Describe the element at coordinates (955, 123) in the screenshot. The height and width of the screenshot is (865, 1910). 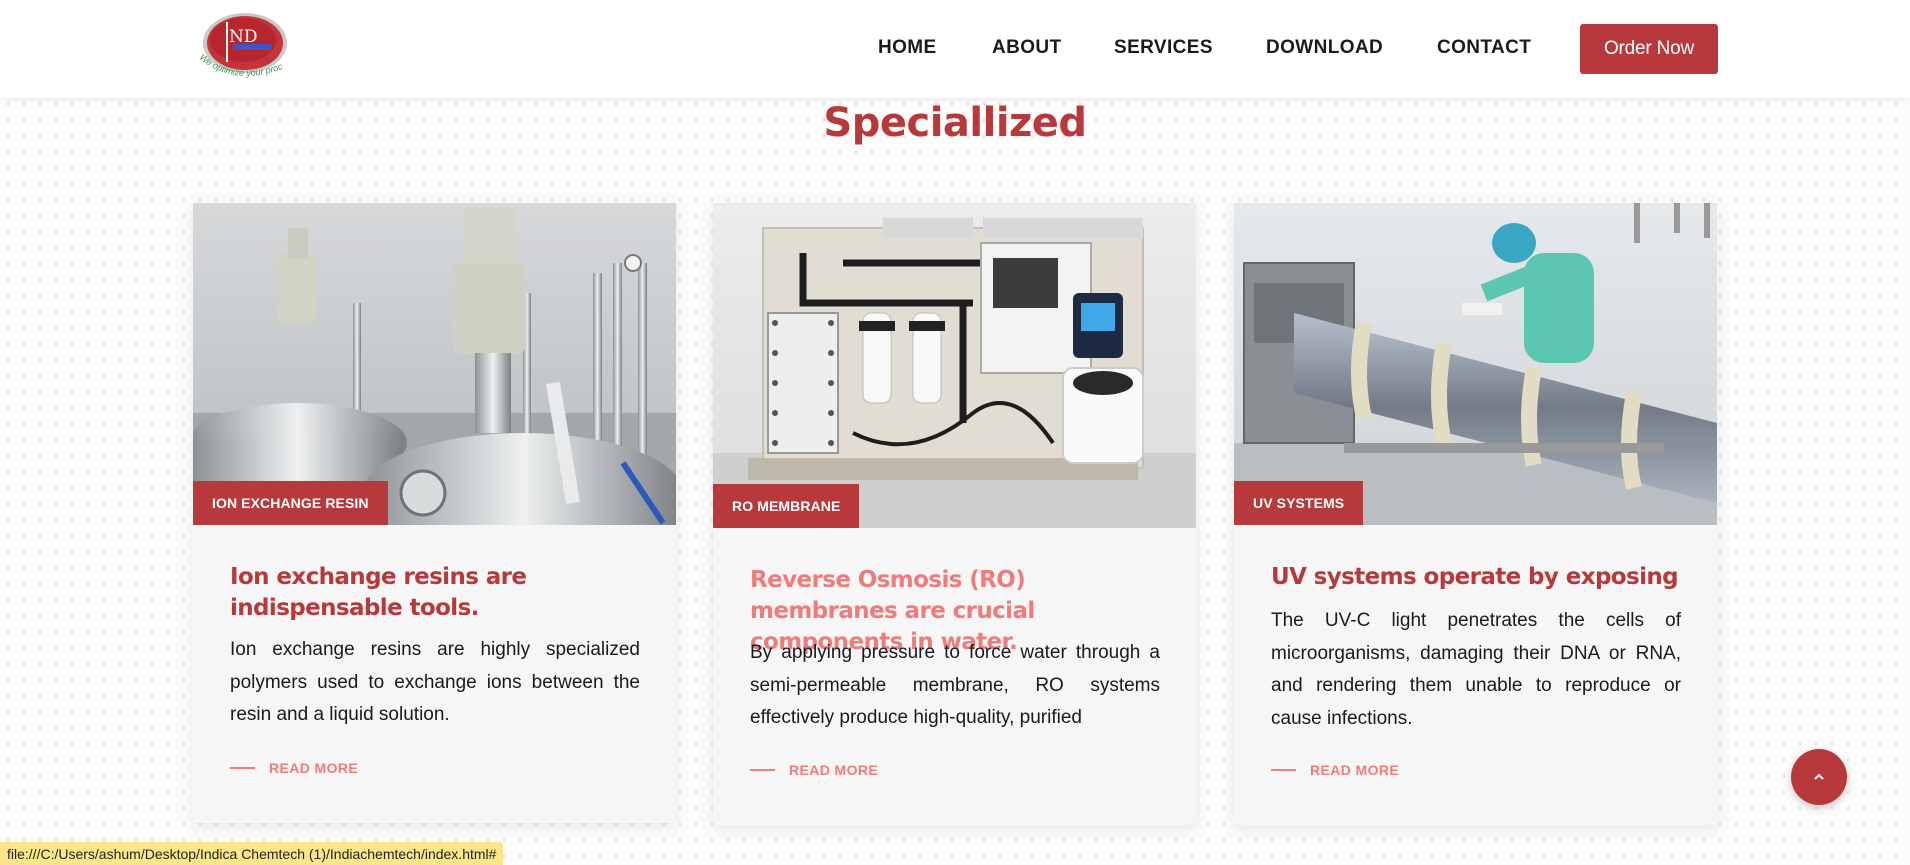
I see `section-title: Speciallized` at that location.